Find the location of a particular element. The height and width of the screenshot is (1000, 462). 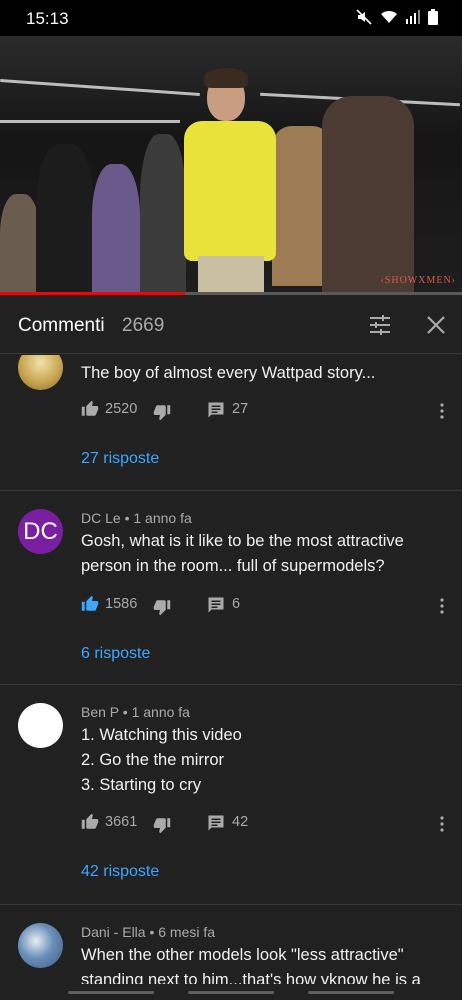

like-count: 2520 is located at coordinates (121, 409).